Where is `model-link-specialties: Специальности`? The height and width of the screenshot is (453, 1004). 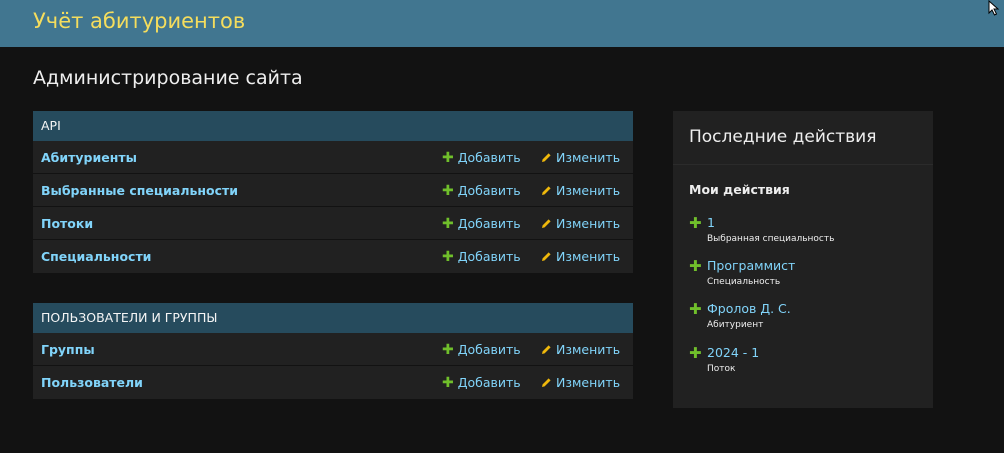 model-link-specialties: Специальности is located at coordinates (96, 256).